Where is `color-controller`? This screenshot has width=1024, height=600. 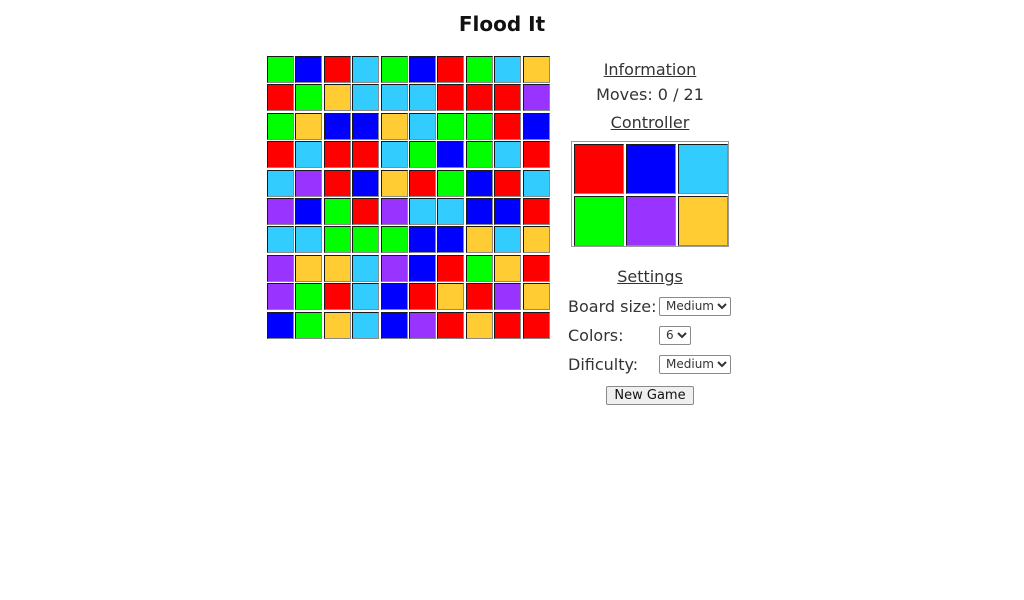
color-controller is located at coordinates (650, 194).